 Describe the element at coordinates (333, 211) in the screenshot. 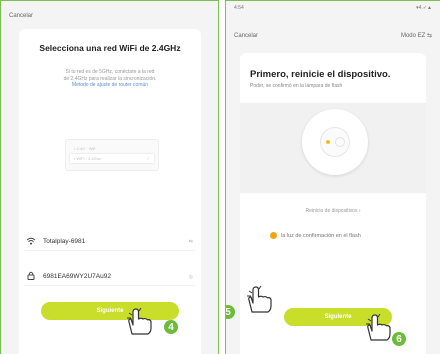

I see `reset-devices-link: Reinicio de dispositivos ›` at that location.